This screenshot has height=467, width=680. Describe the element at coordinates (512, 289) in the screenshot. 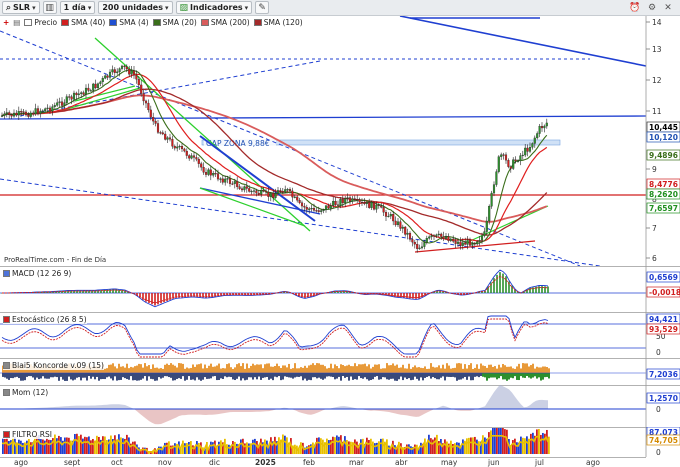

I see `macd-bar` at that location.